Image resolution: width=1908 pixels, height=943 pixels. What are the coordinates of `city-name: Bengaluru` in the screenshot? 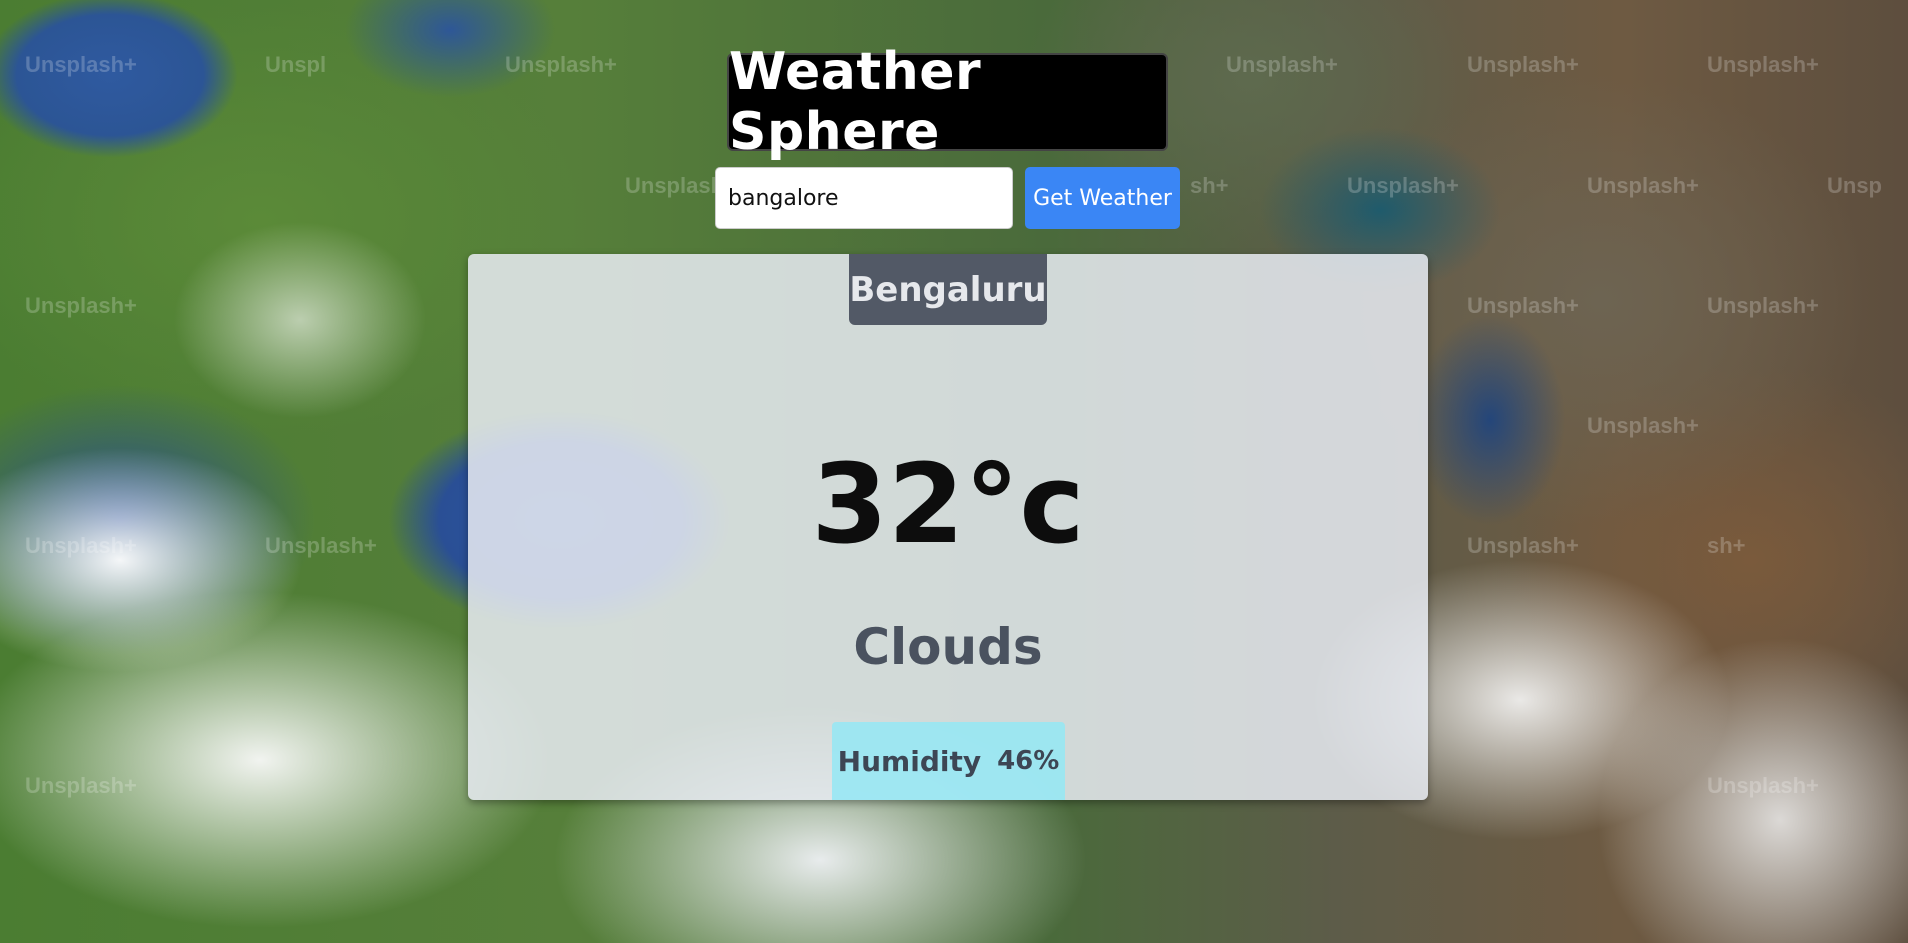 It's located at (948, 289).